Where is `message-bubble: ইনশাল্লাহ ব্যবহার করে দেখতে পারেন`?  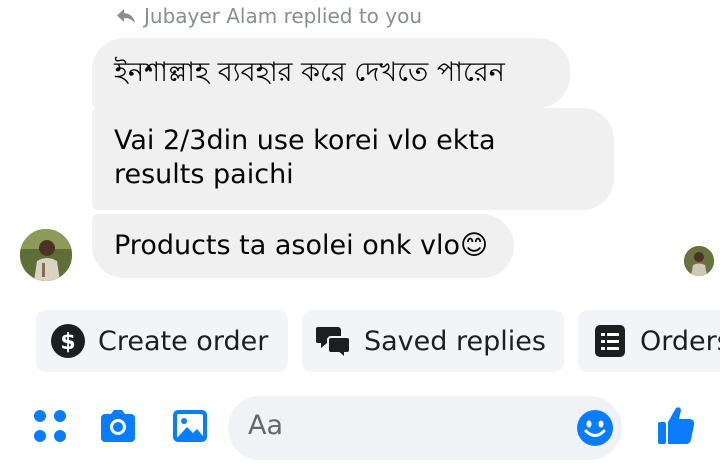
message-bubble: ইনশাল্লাহ ব্যবহার করে দেখতে পারেন is located at coordinates (331, 73).